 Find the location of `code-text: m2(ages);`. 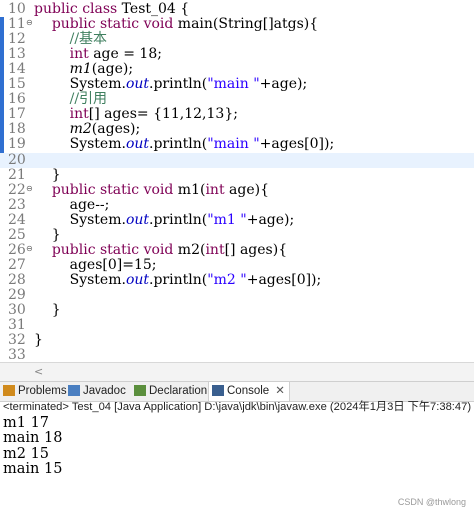

code-text: m2(ages); is located at coordinates (87, 129).